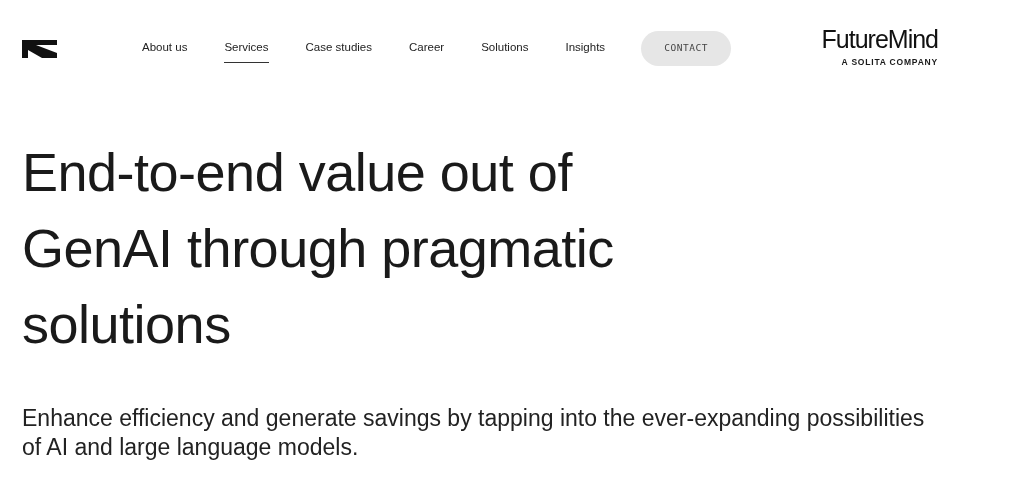 The image size is (1024, 483). I want to click on nav-link: Insights, so click(585, 48).